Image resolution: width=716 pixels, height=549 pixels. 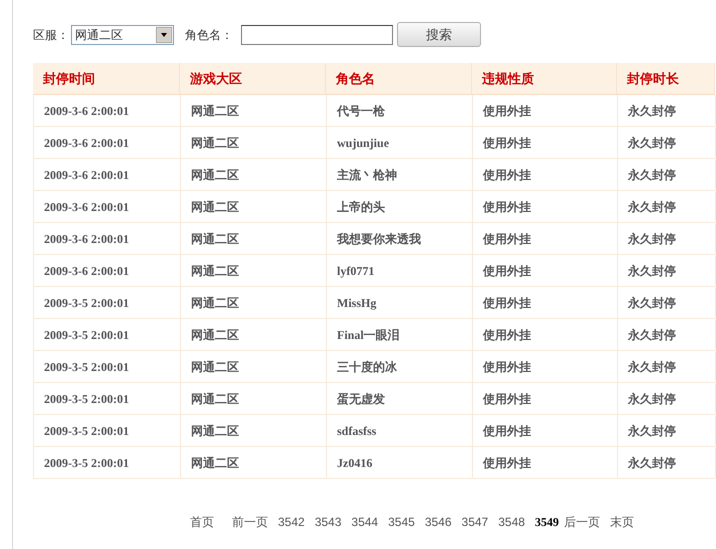 I want to click on character-name-label: 角色名：, so click(x=209, y=35).